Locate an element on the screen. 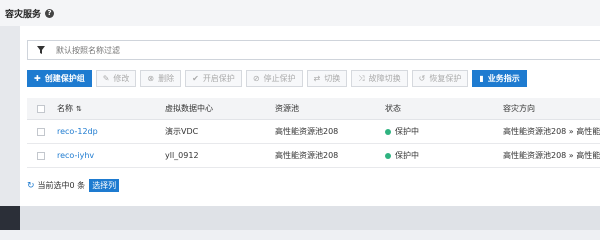 The width and height of the screenshot is (600, 240). row-name-link: reco-iyhv is located at coordinates (75, 155).